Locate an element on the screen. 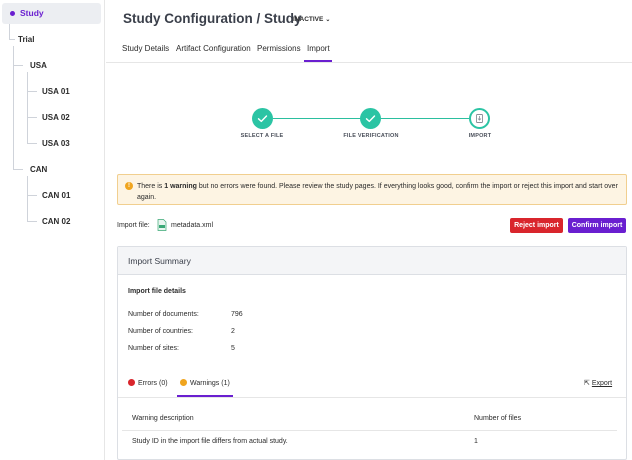 The height and width of the screenshot is (460, 632). warnings-table-header: Warning description Number of files is located at coordinates (369, 419).